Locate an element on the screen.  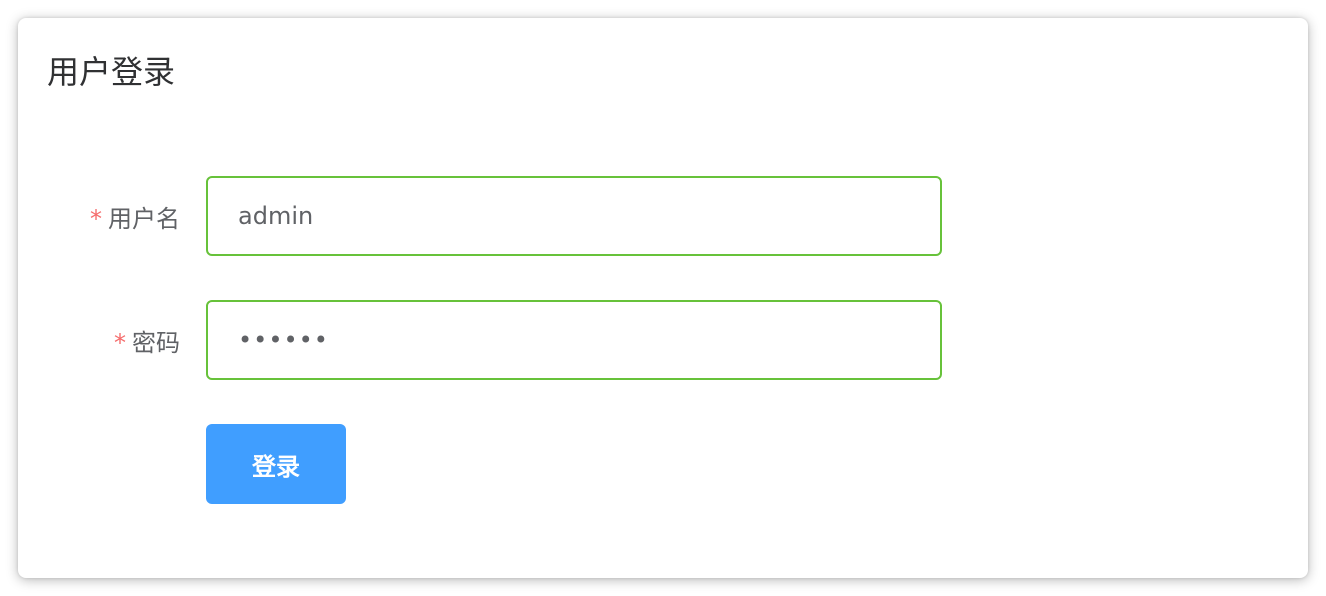
password-form-item: * 密码 is located at coordinates (480, 340).